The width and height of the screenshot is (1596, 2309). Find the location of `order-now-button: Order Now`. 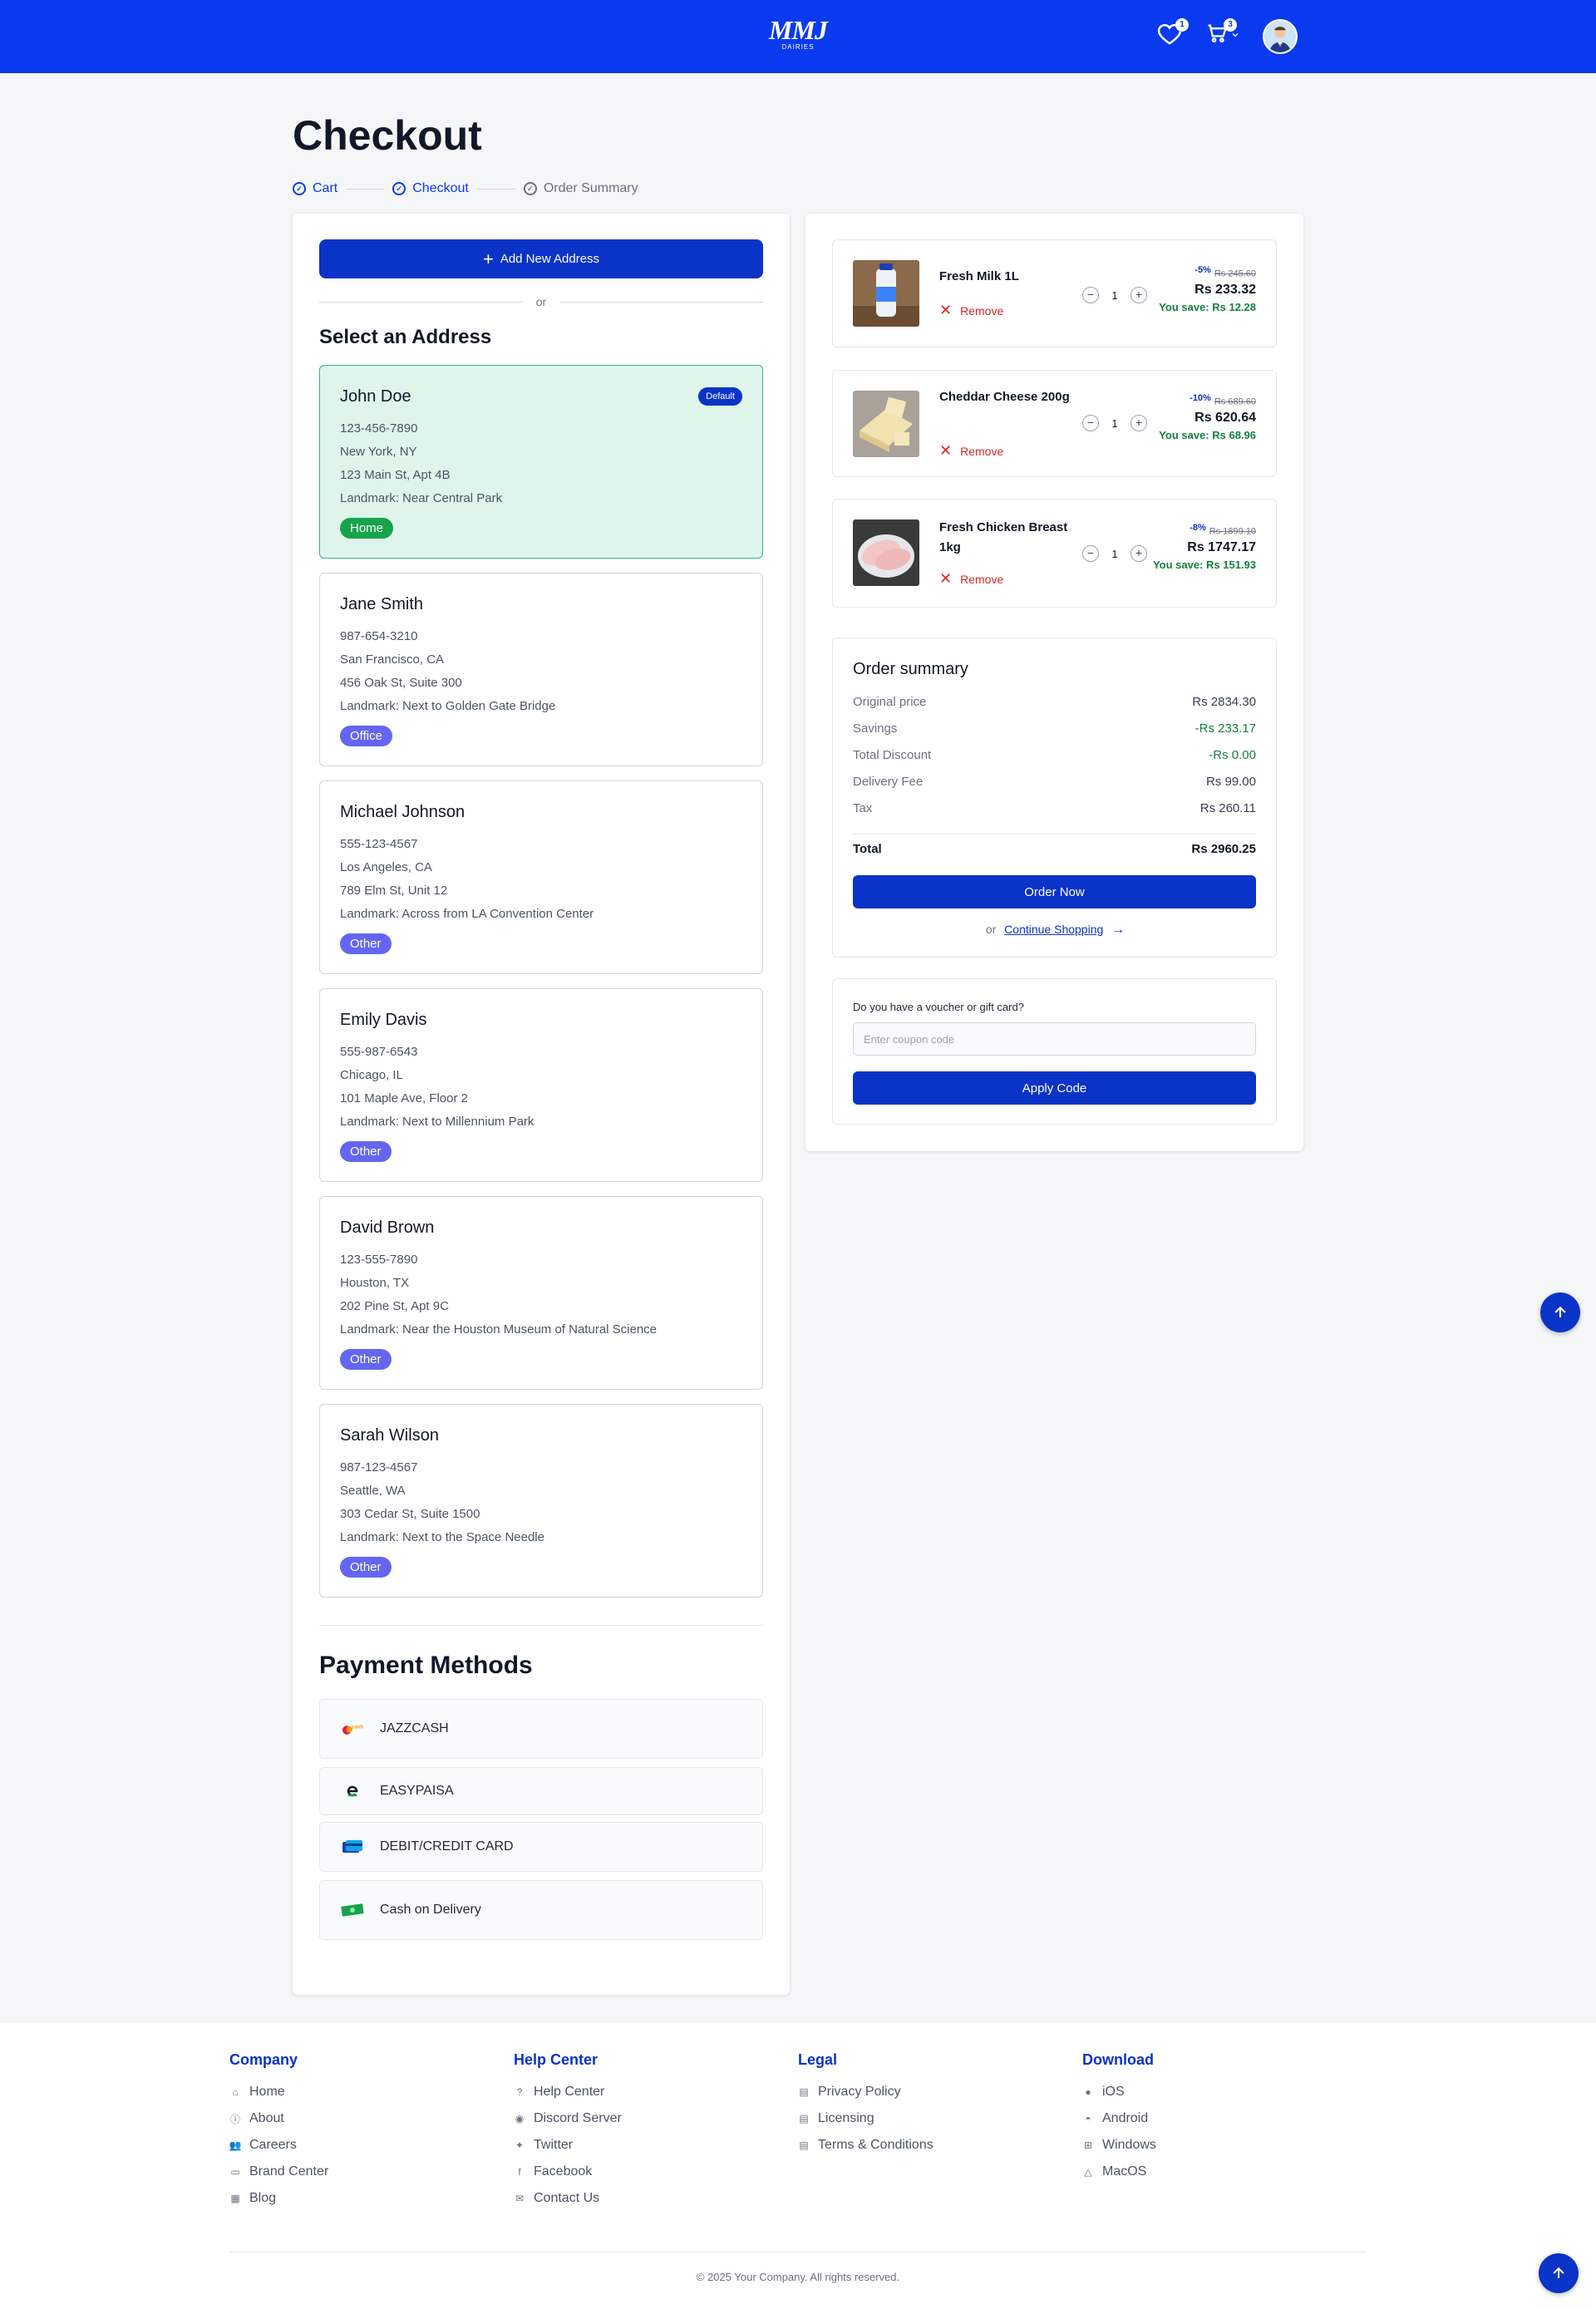

order-now-button: Order Now is located at coordinates (1054, 891).